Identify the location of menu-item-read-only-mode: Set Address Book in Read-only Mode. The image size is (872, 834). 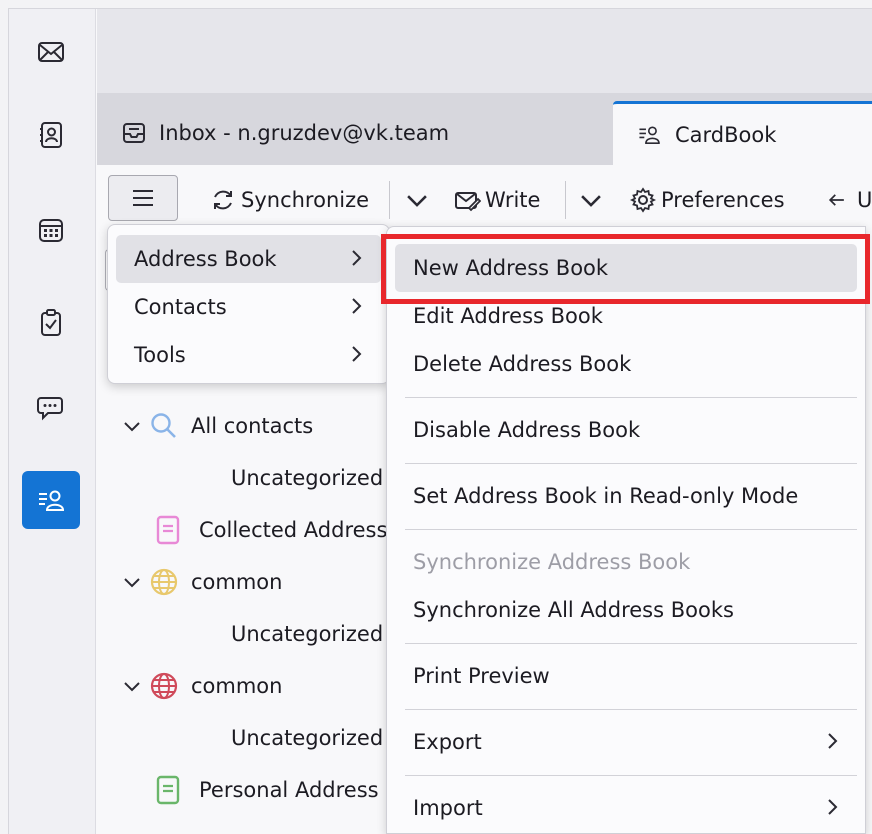
(626, 496).